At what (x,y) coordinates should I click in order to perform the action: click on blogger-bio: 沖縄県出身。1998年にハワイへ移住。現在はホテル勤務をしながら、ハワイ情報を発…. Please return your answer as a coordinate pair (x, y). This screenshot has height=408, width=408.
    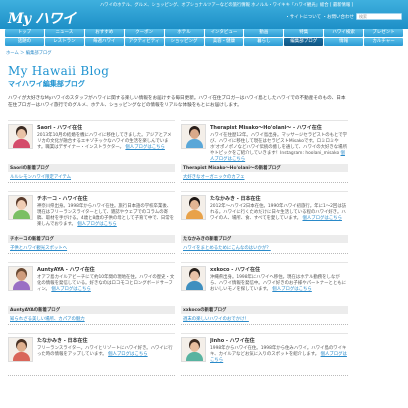
    Looking at the image, I should click on (279, 284).